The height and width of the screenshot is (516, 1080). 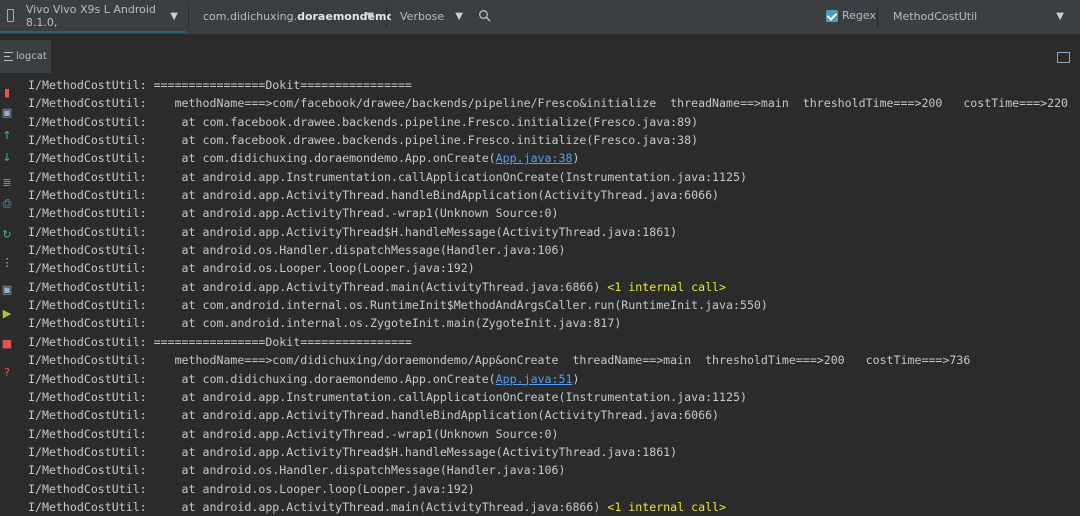 I want to click on logcat-side-toolbar: ▮ ▣ ↑ ↓ ≣ ⎙ ↻ ⋮ ▣ ▶ ■?, so click(x=7, y=294).